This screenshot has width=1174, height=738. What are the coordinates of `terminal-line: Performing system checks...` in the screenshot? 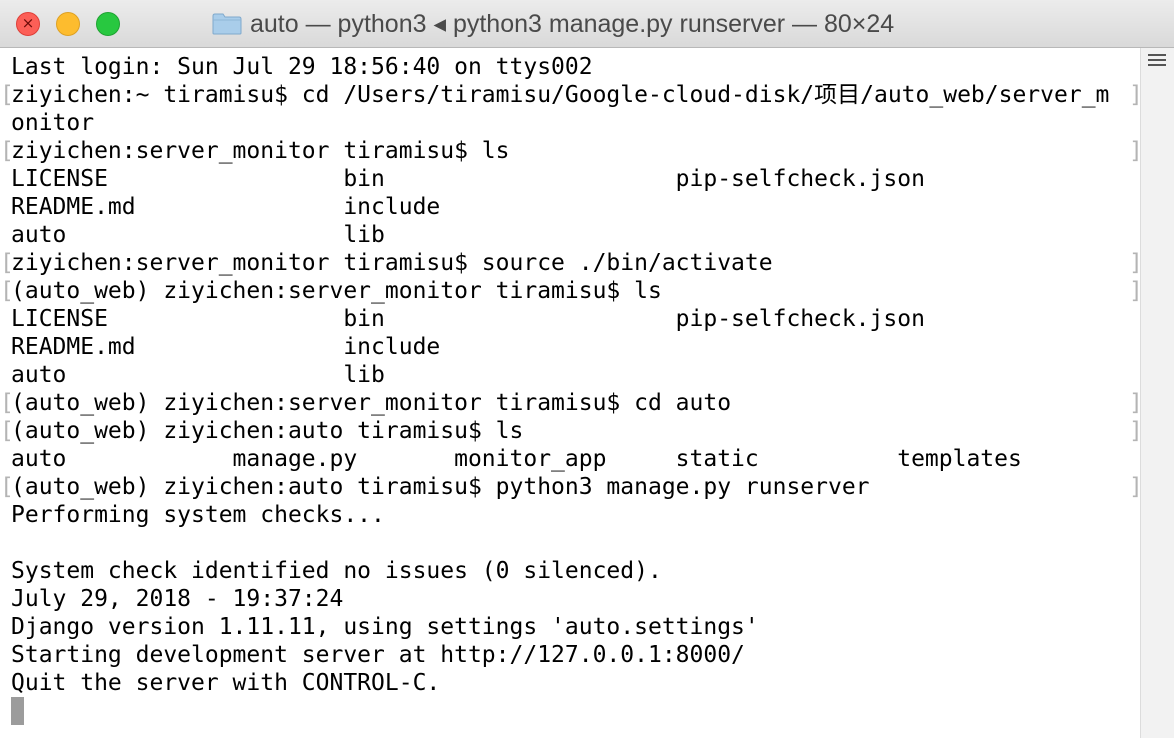 It's located at (198, 515).